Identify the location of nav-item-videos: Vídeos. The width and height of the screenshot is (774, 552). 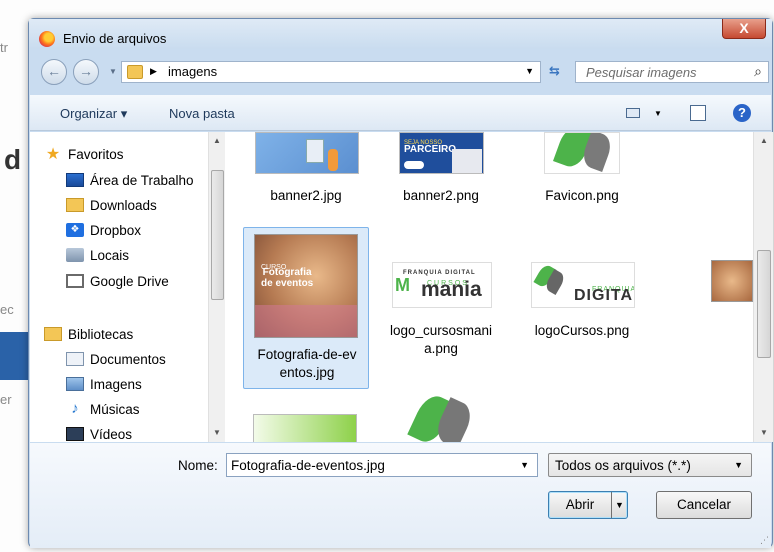
(99, 433).